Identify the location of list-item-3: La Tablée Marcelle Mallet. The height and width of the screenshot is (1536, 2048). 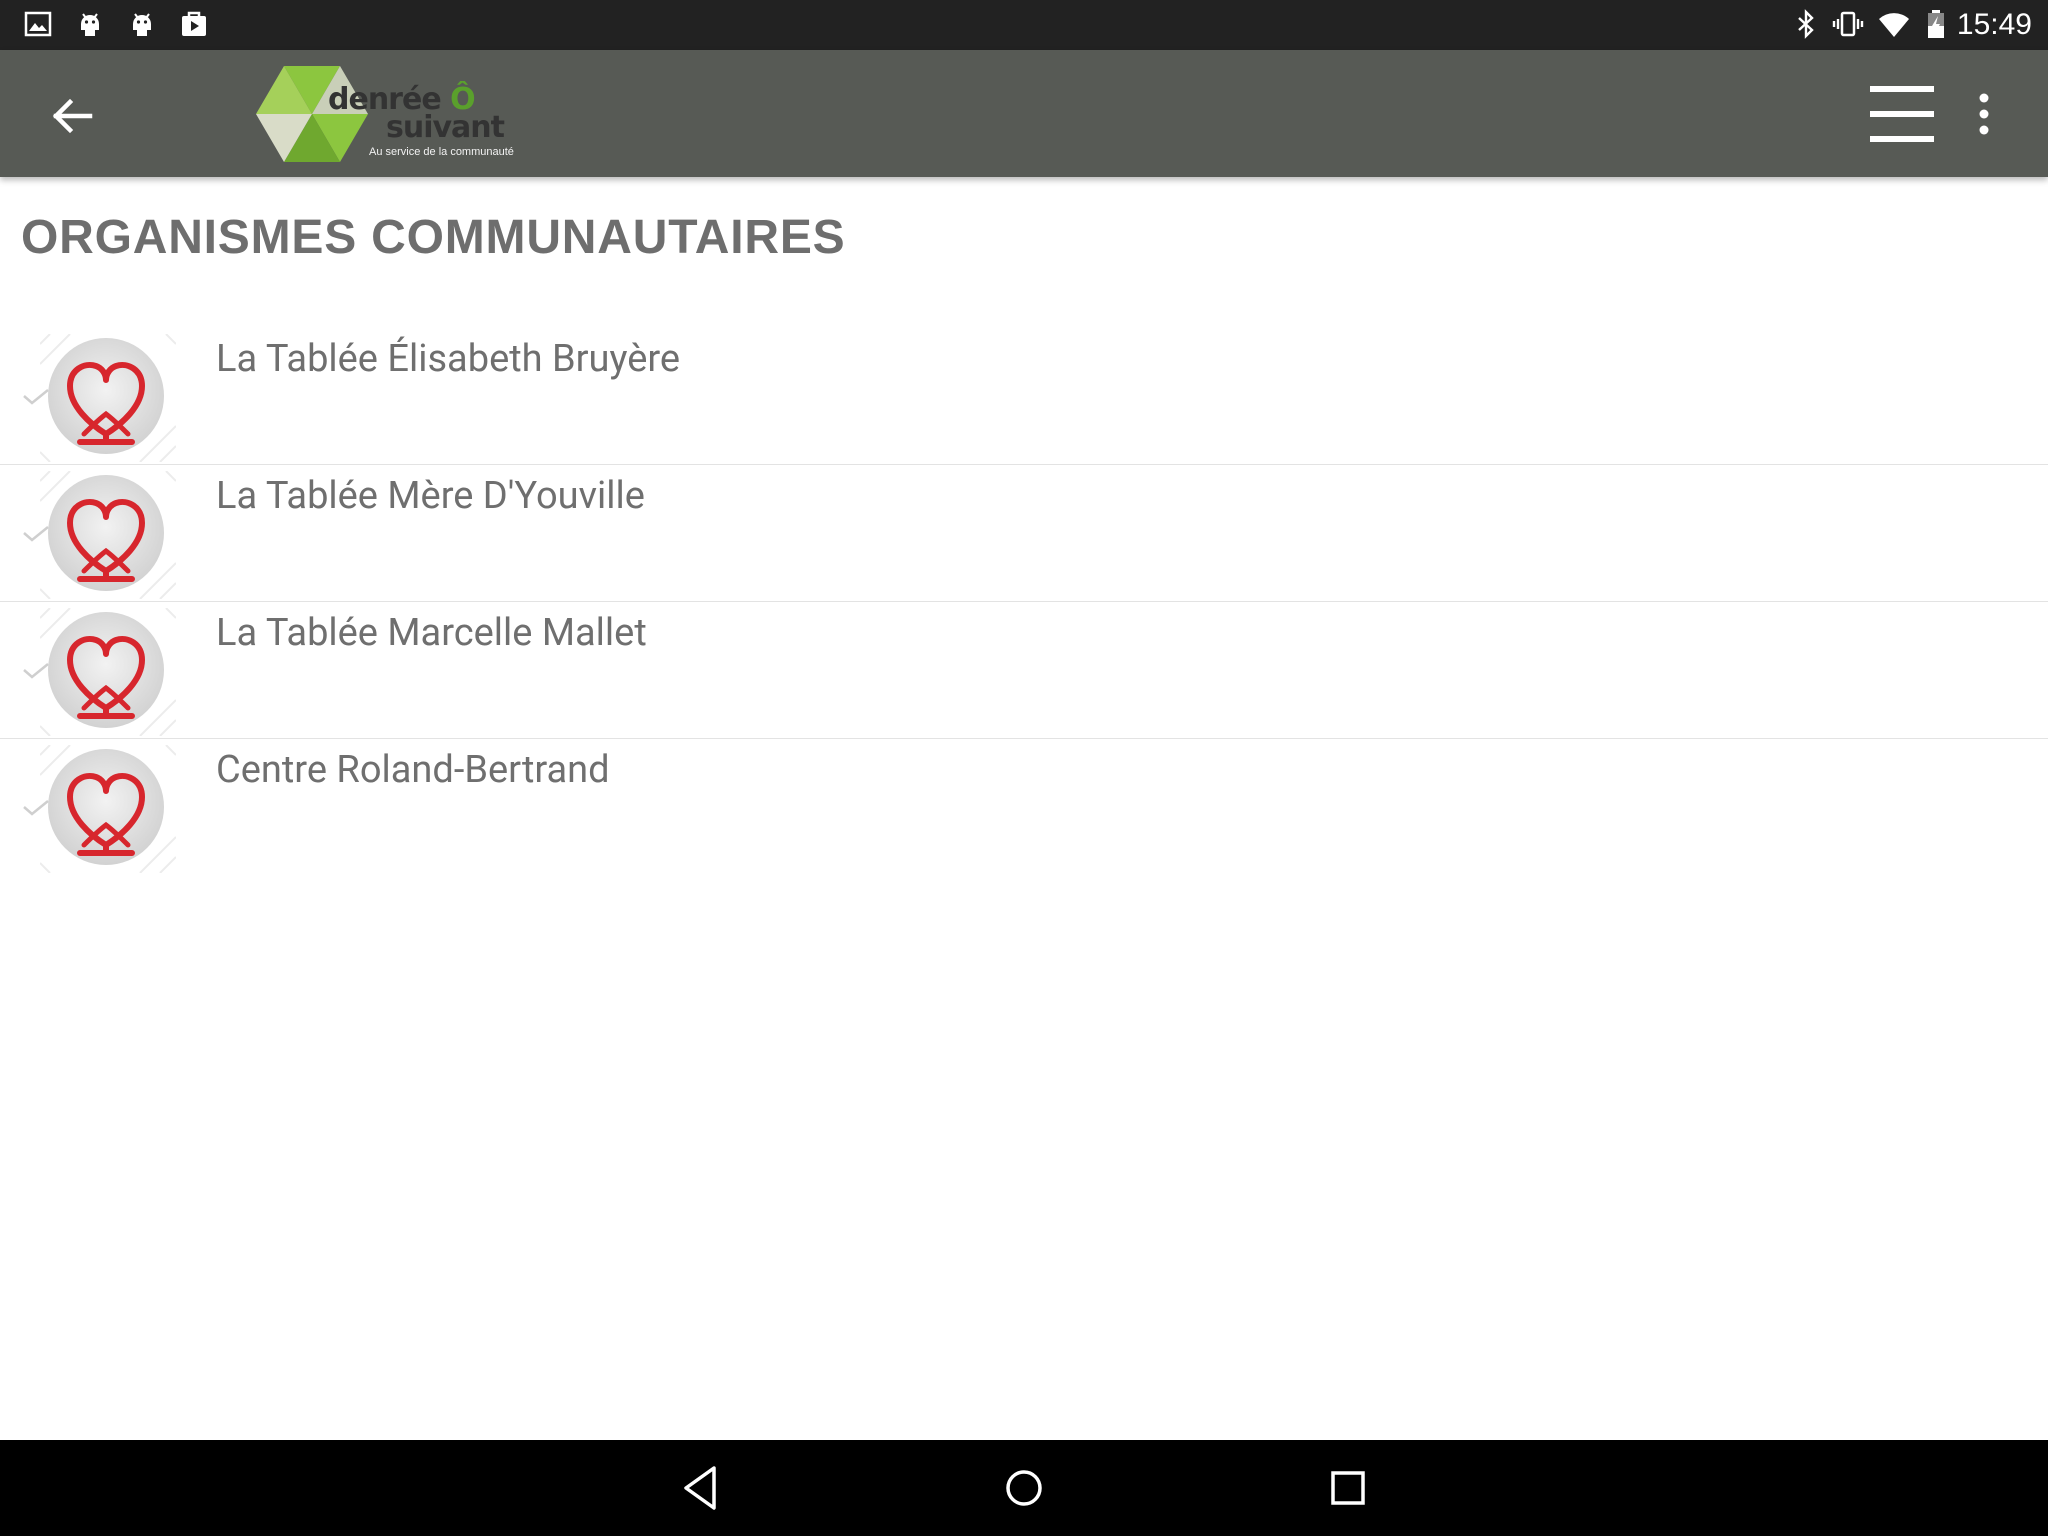
(1024, 670).